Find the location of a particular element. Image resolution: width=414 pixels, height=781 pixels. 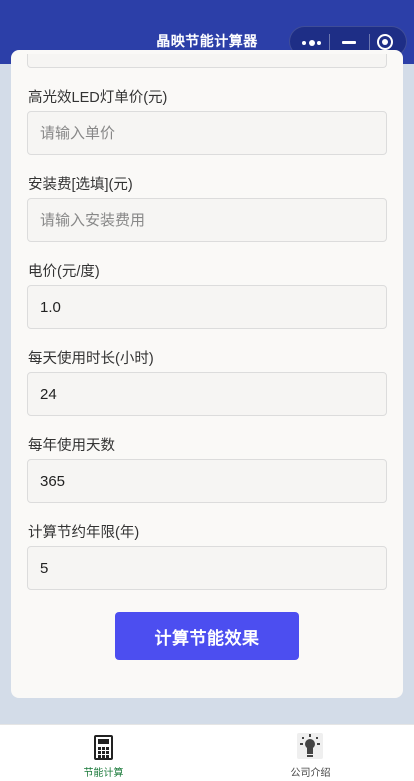

install-fee-input is located at coordinates (207, 220).